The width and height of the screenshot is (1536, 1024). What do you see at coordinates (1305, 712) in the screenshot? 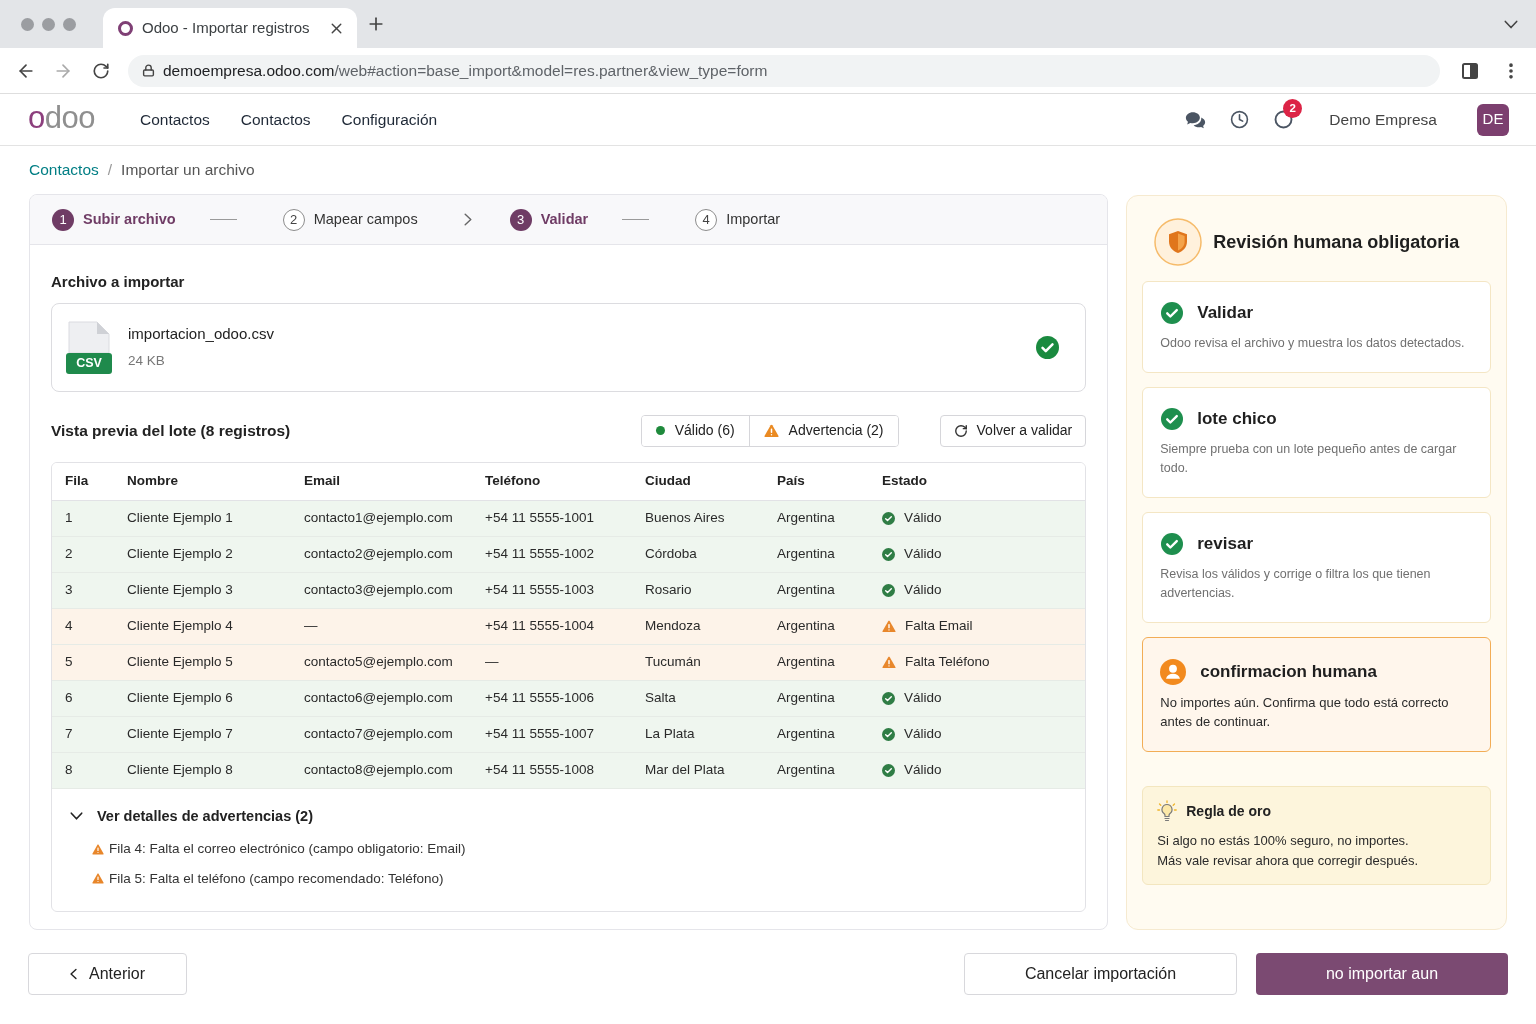
I see `card-description: No importes aún. Confirma que todo está correcto antes de continuar.` at bounding box center [1305, 712].